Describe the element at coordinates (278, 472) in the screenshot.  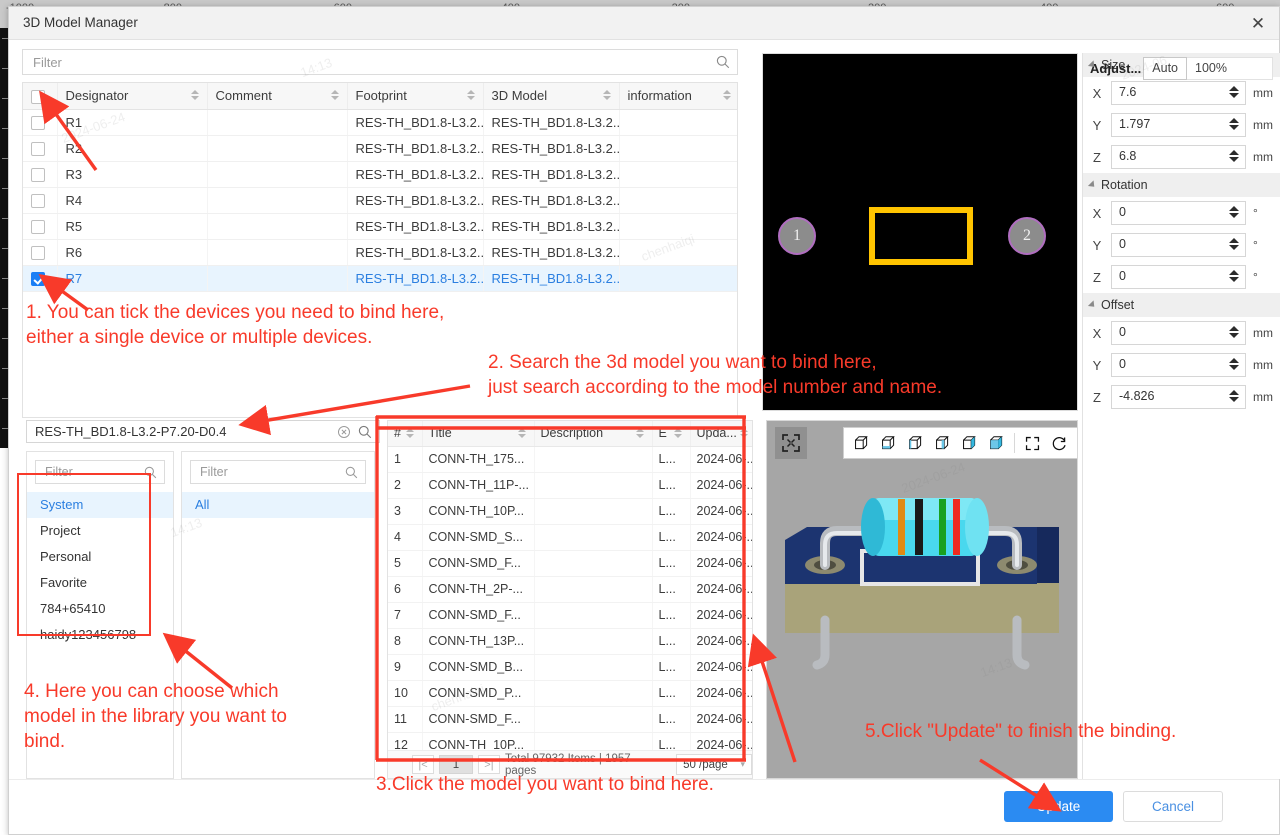
I see `library-category-filter-input: Filter` at that location.